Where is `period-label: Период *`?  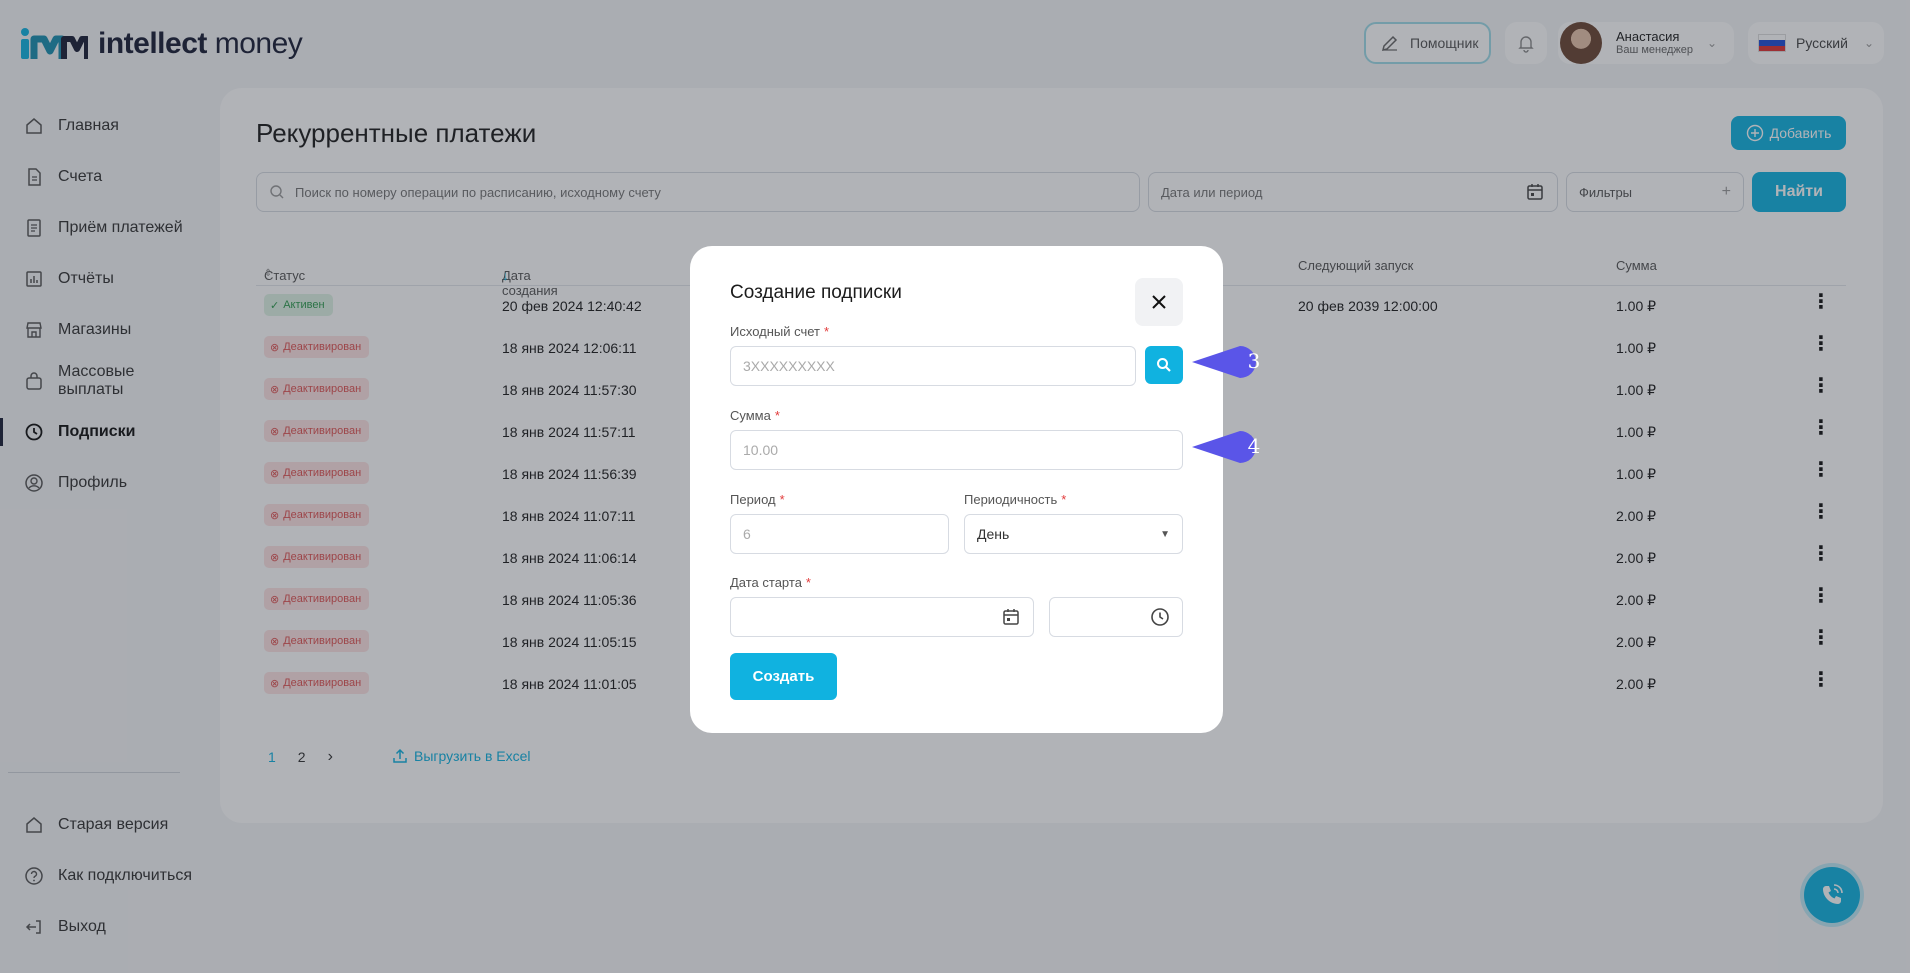 period-label: Период * is located at coordinates (757, 499).